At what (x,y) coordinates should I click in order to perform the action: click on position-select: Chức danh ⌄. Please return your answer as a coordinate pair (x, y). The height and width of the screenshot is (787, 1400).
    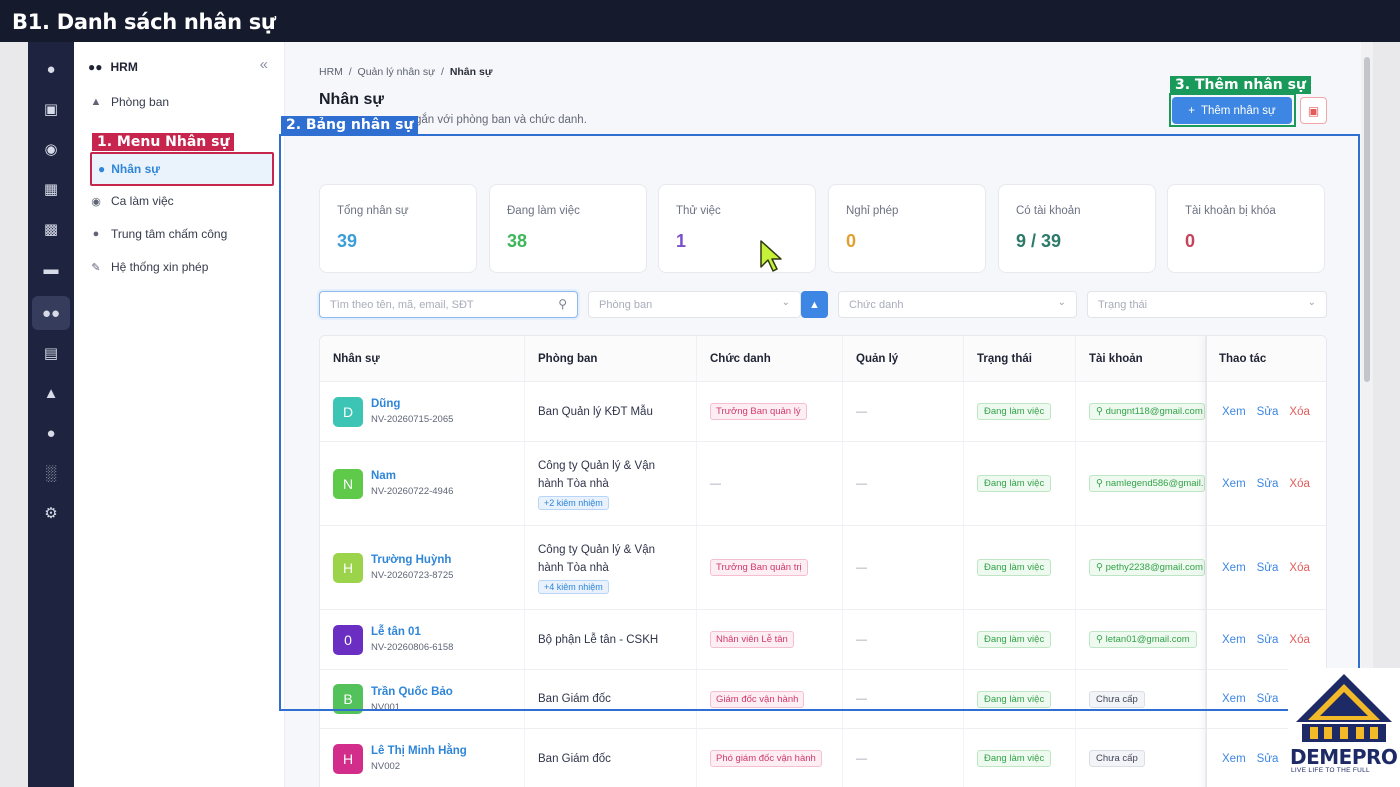
    Looking at the image, I should click on (957, 304).